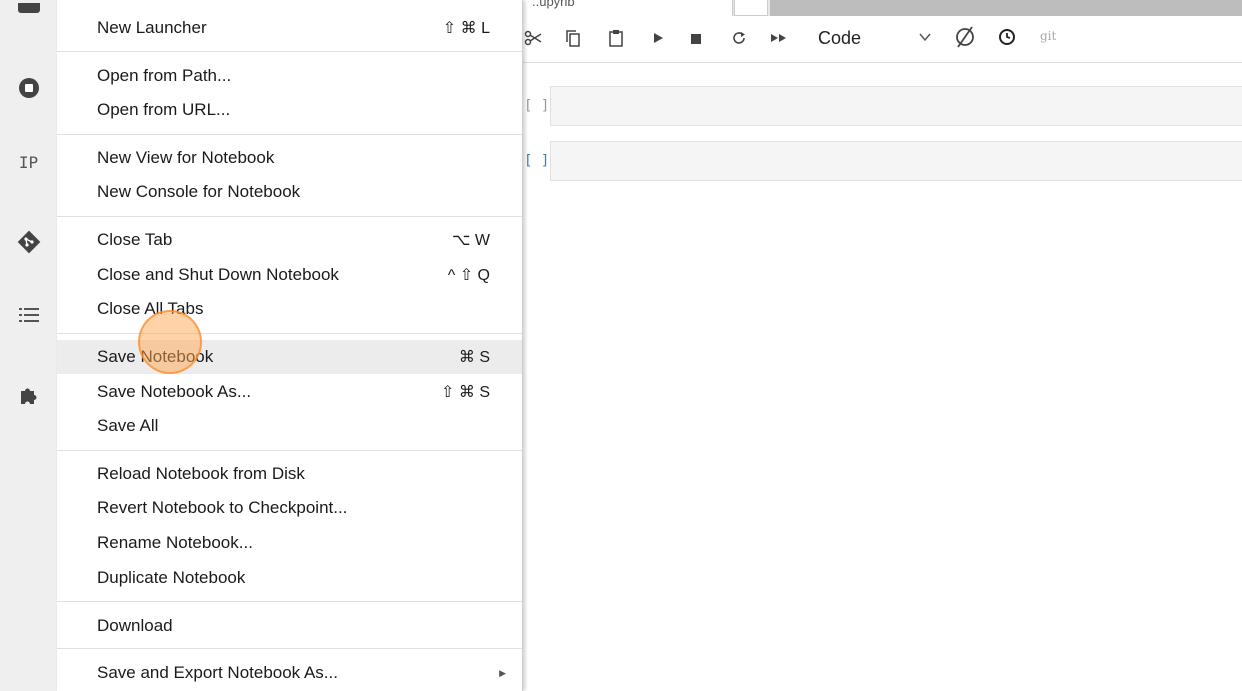  I want to click on fast-forward-icon, so click(779, 38).